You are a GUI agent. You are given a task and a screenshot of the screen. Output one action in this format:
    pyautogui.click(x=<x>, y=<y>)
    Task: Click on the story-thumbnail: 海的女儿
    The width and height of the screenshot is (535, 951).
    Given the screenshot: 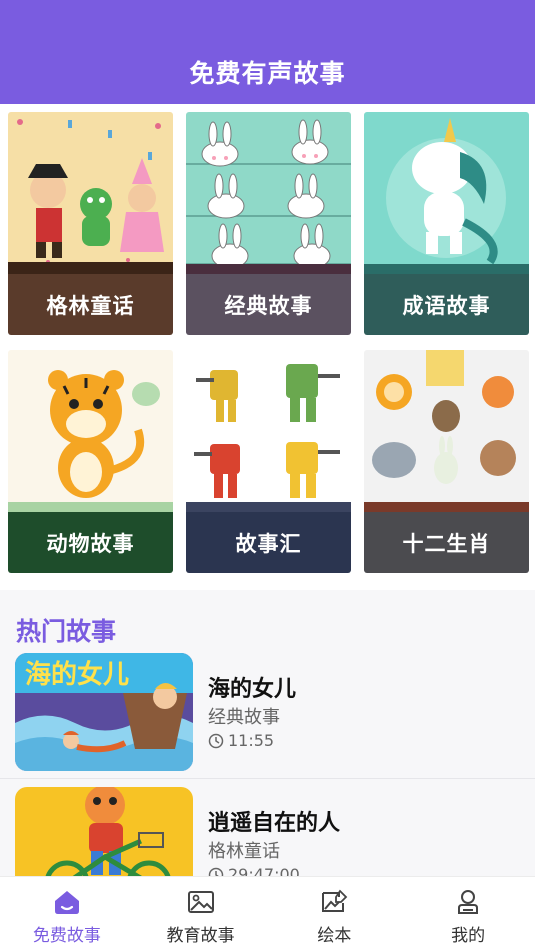 What is the action you would take?
    pyautogui.click(x=104, y=712)
    